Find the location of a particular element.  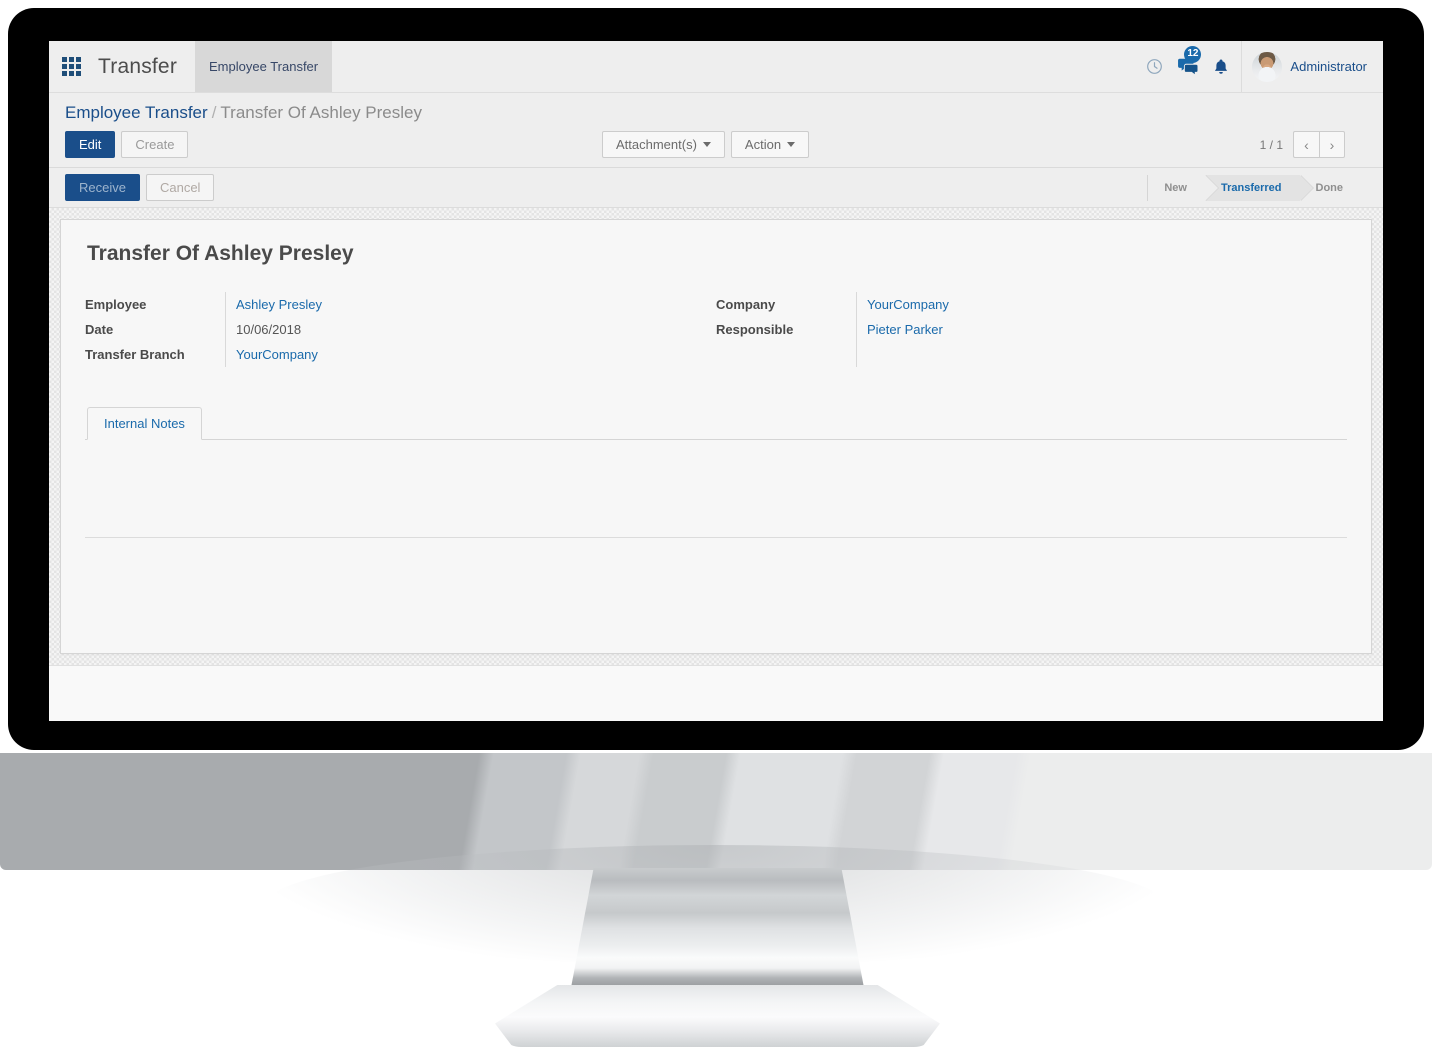

field-label-company: Company is located at coordinates (746, 304).